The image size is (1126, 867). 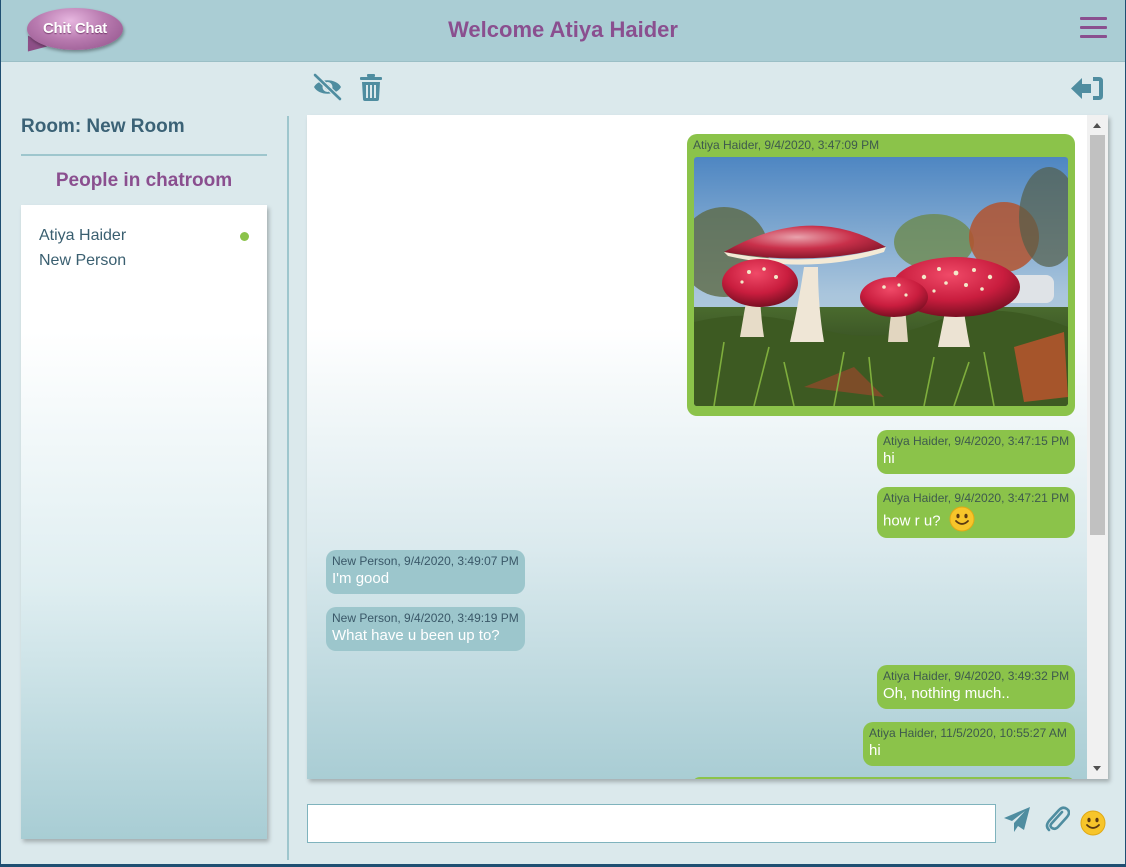 I want to click on app-header: Chit Chat Welcome Atiya Haider, so click(x=563, y=31).